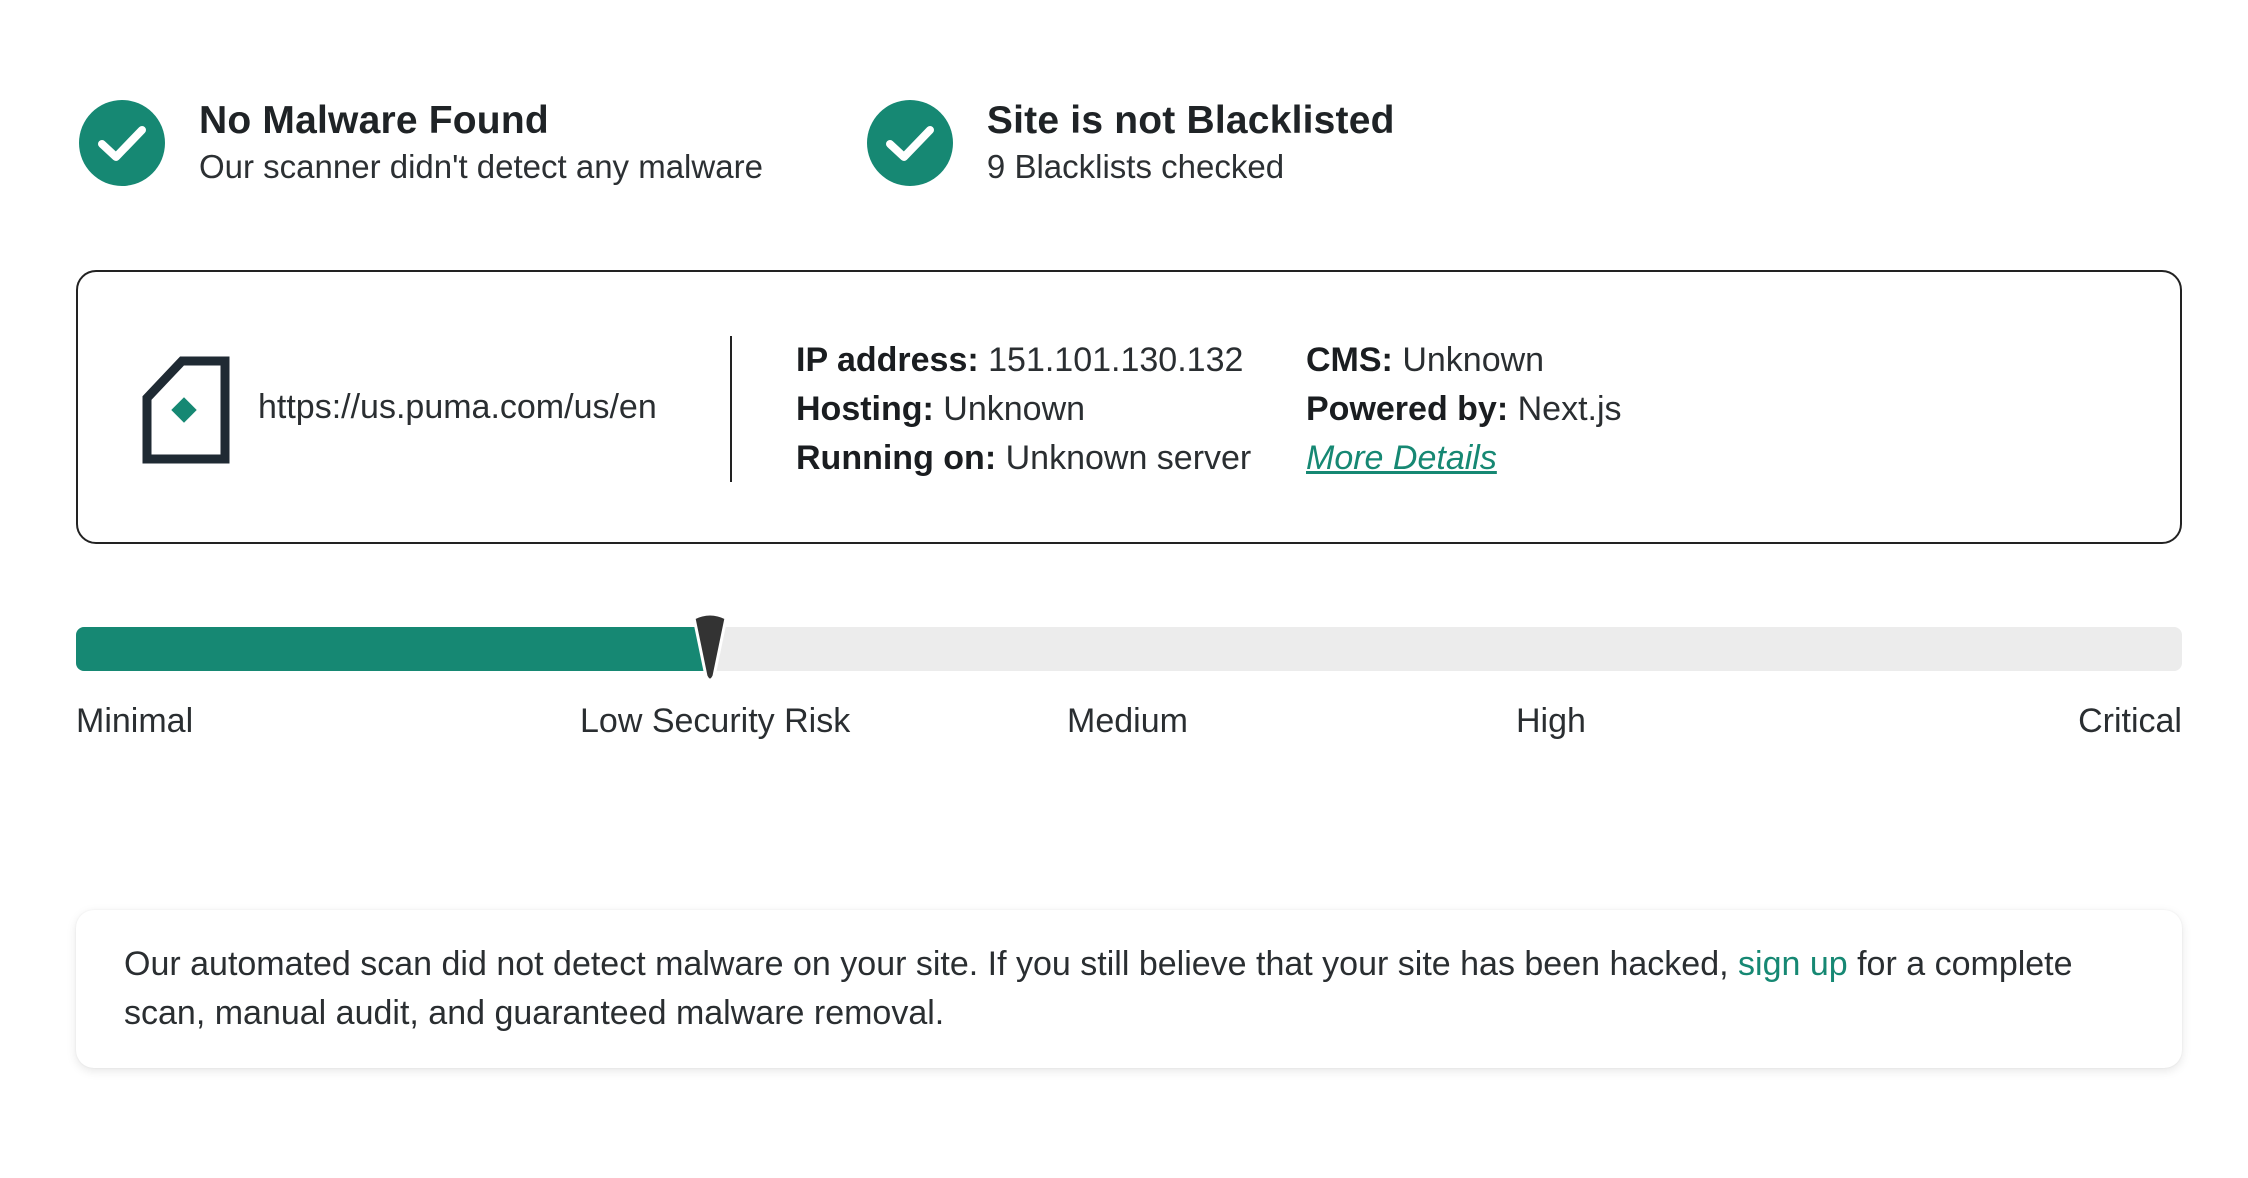  What do you see at coordinates (715, 721) in the screenshot?
I see `risk-label-low: Low Security Risk` at bounding box center [715, 721].